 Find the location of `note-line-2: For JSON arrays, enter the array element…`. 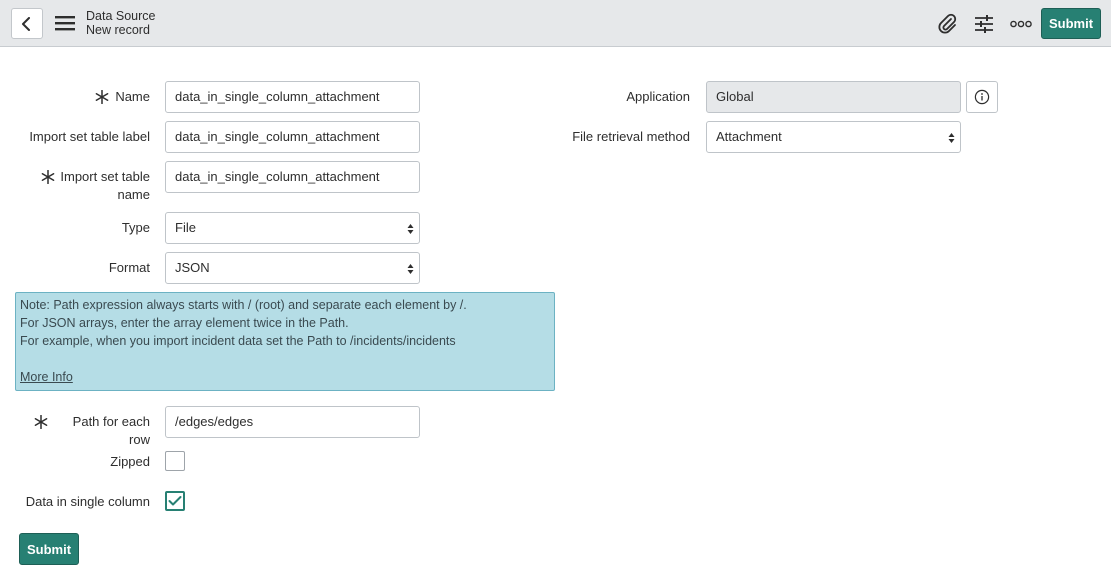

note-line-2: For JSON arrays, enter the array element… is located at coordinates (184, 323).